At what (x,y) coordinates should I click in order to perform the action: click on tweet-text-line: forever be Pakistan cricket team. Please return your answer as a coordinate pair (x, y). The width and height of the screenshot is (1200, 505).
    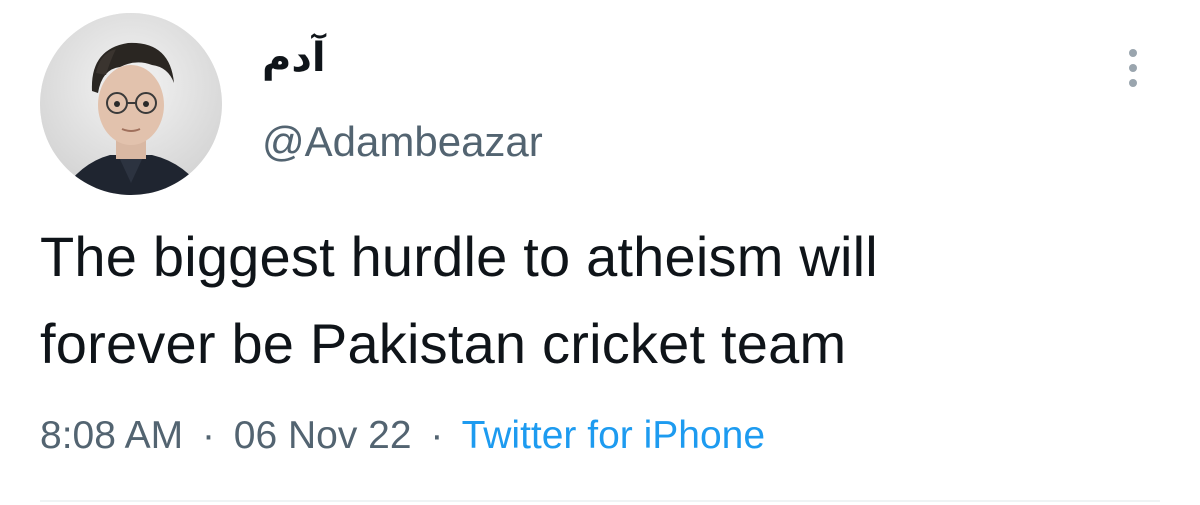
    Looking at the image, I should click on (443, 343).